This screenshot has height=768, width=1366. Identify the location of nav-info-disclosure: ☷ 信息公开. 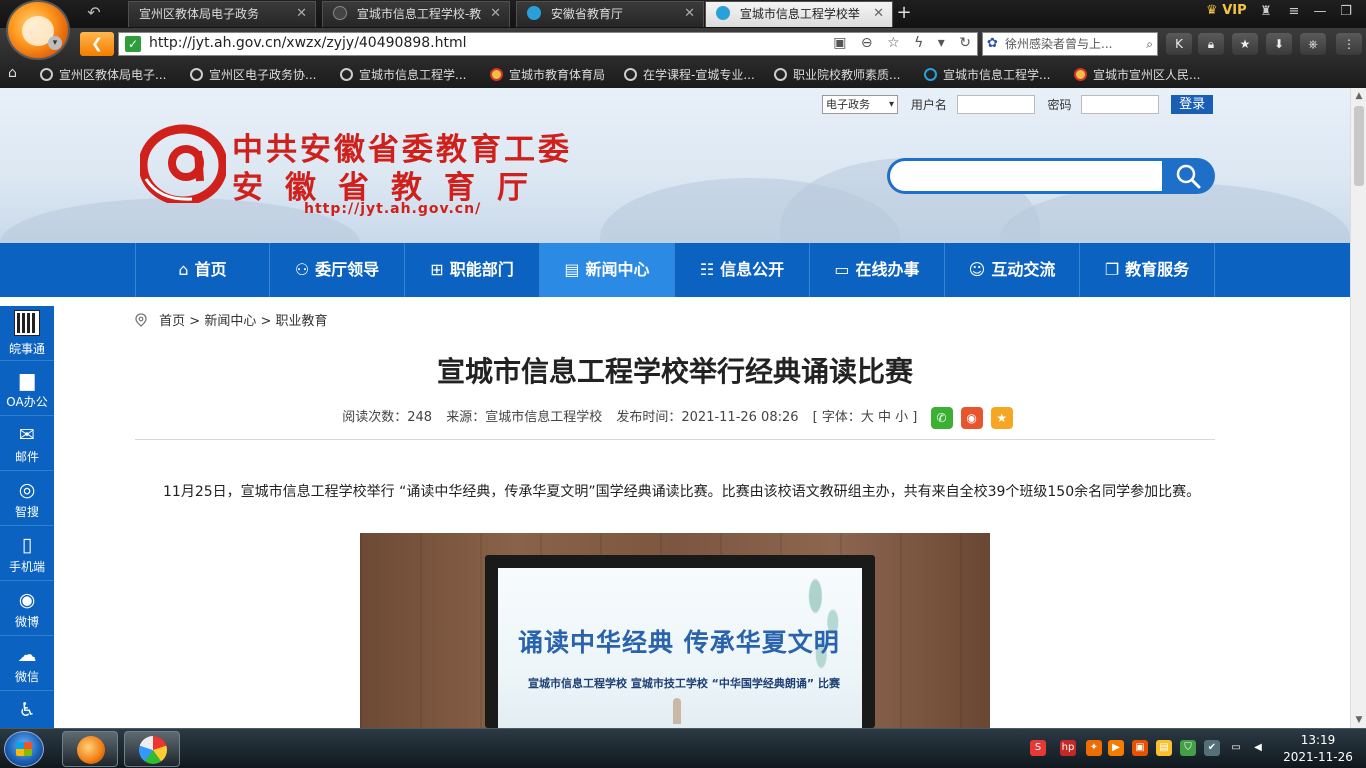
(742, 270).